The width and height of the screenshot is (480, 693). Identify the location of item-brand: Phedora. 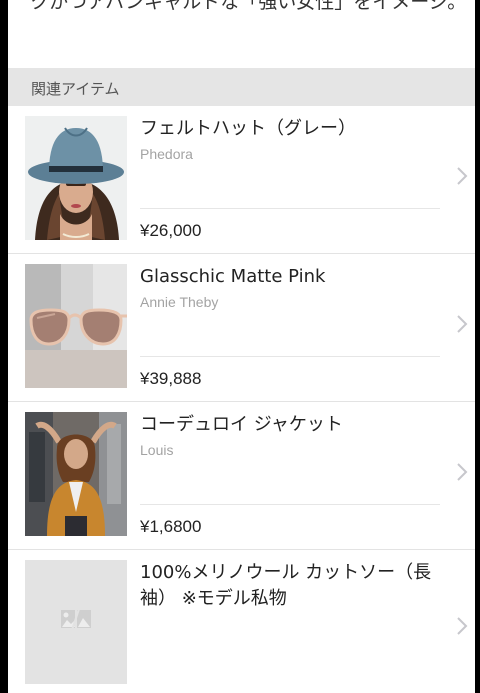
(166, 154).